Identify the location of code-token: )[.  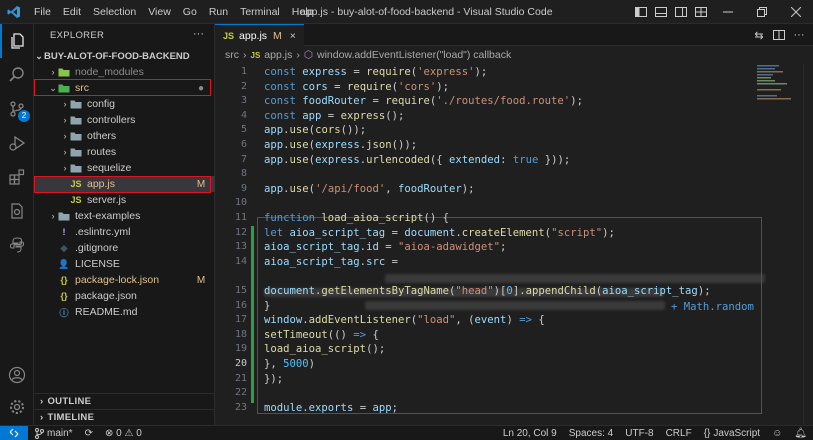
(500, 291).